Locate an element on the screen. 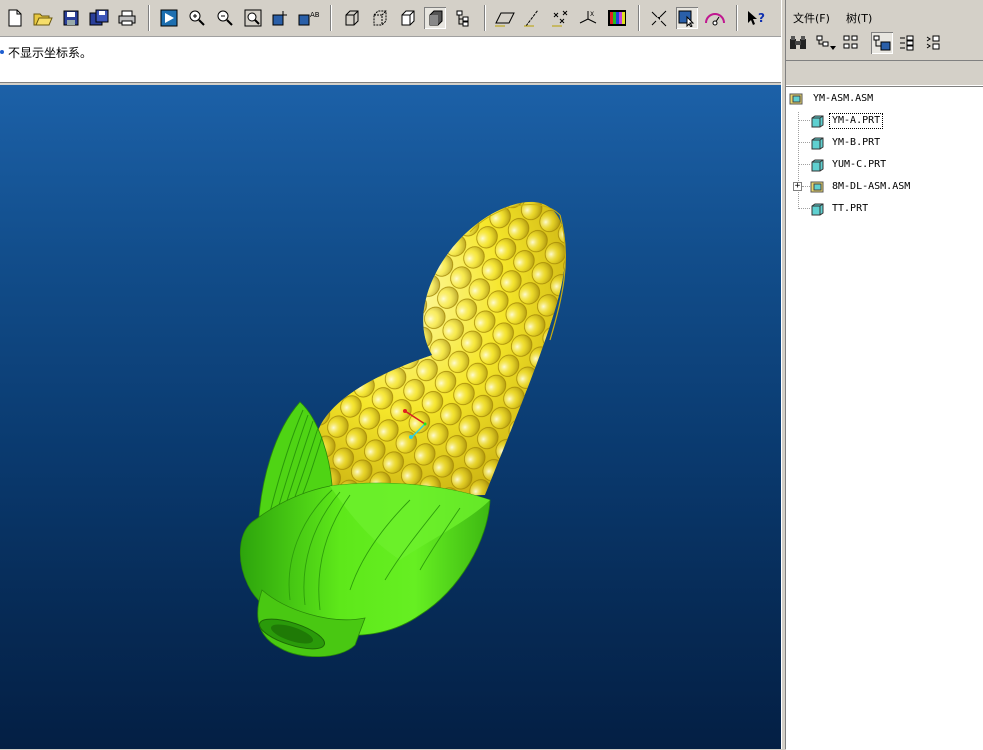 This screenshot has width=983, height=750. menu-tree: 树(T) is located at coordinates (859, 18).